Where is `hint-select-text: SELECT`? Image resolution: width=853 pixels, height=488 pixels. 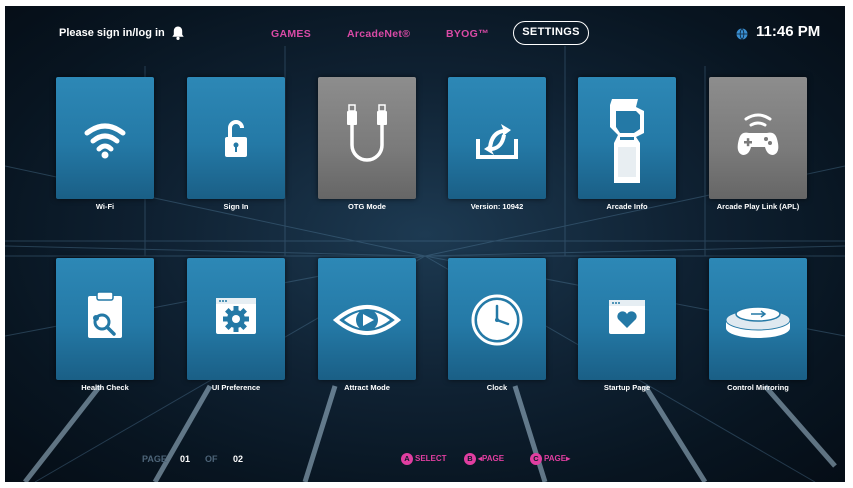
hint-select-text: SELECT is located at coordinates (431, 458).